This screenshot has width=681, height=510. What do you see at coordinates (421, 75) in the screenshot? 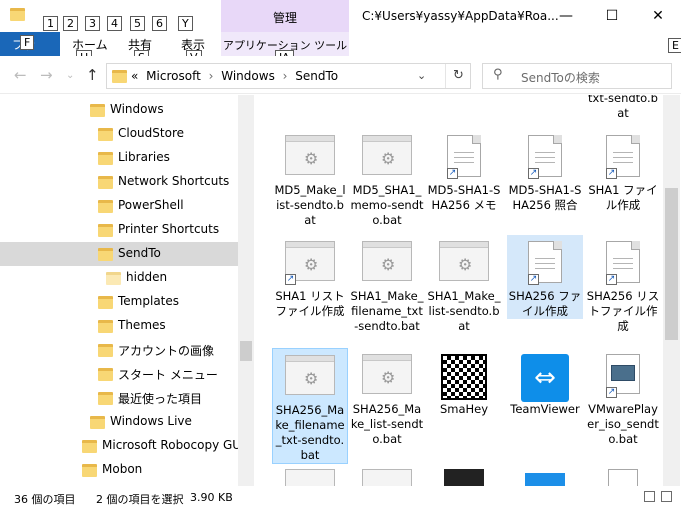
I see `chevron-down-icon: ⌄` at bounding box center [421, 75].